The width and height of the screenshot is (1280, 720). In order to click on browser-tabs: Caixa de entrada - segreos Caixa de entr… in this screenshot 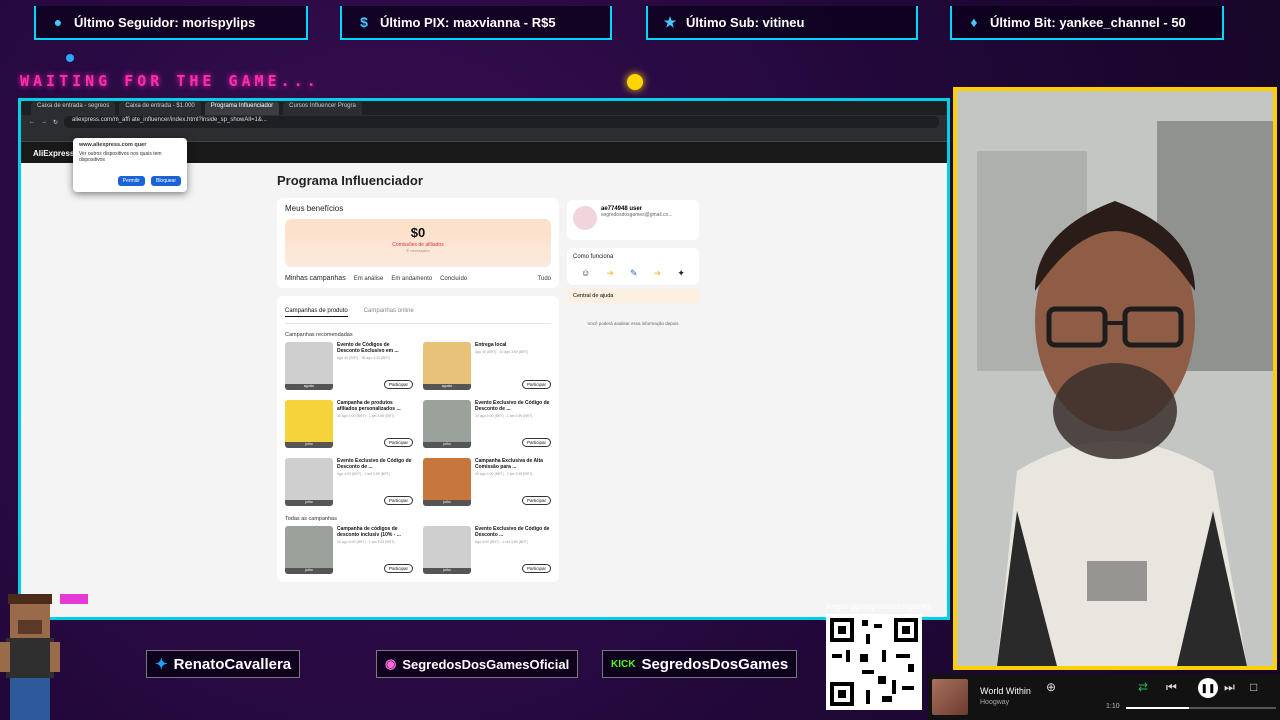, I will do `click(484, 108)`.